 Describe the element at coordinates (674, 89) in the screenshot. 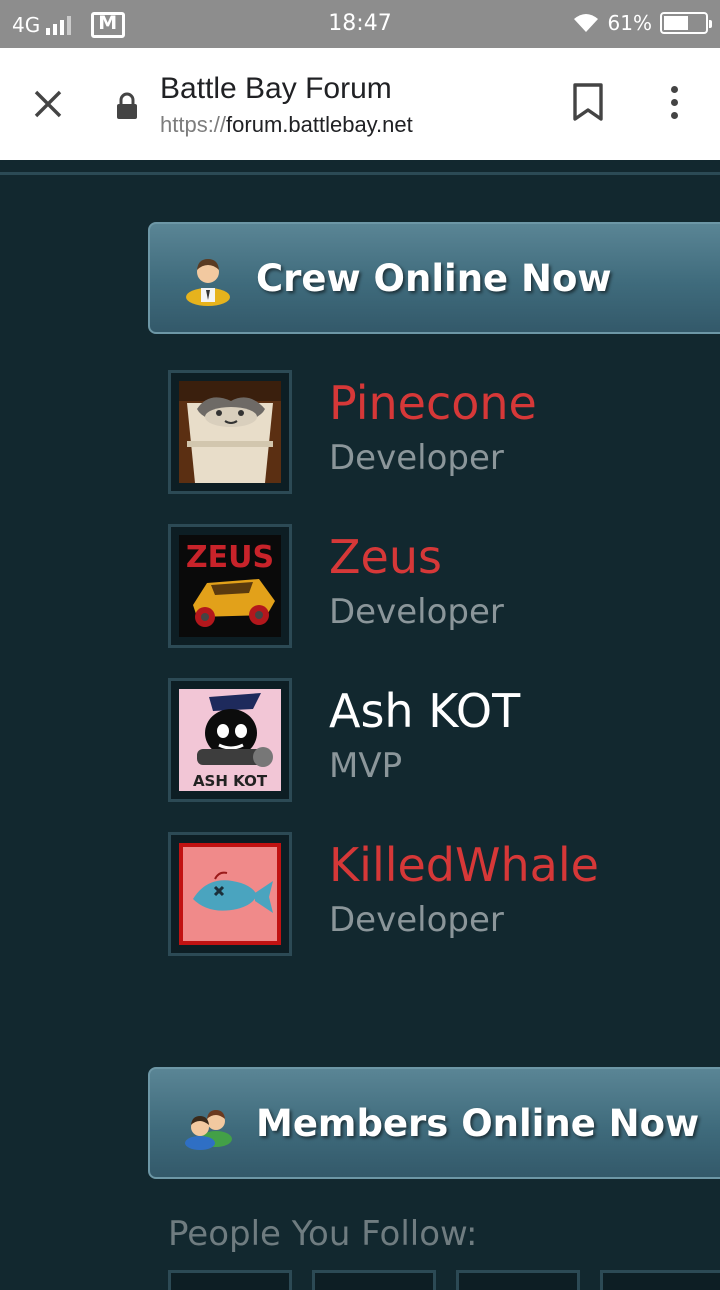

I see `more-vert-icon` at that location.